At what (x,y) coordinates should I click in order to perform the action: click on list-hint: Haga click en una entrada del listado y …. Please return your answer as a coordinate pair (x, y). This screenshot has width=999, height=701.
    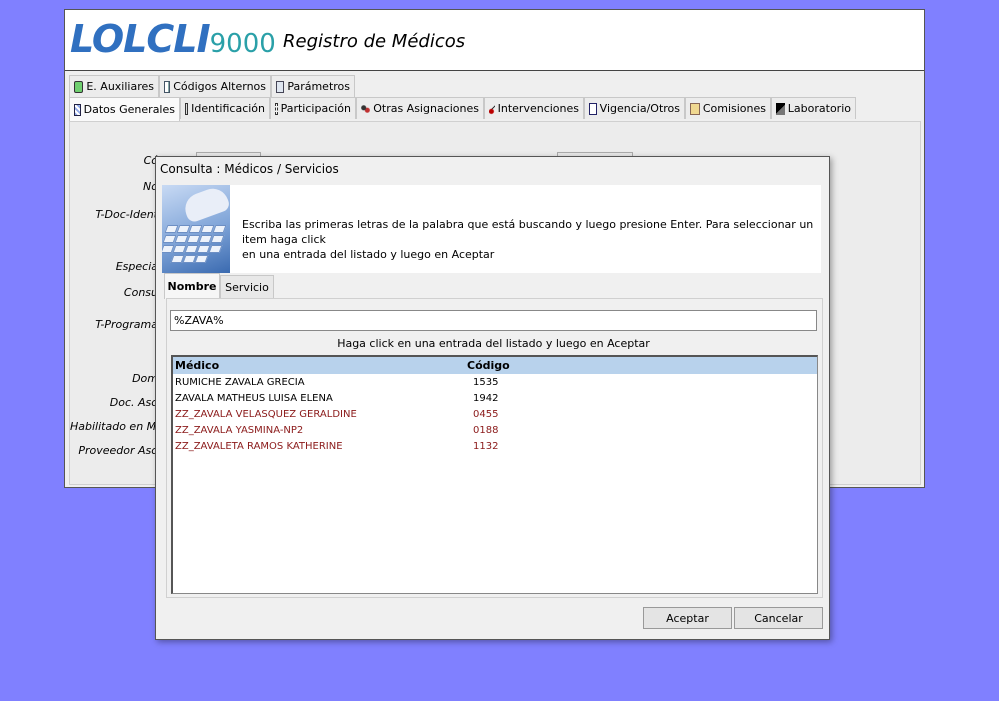
    Looking at the image, I should click on (493, 343).